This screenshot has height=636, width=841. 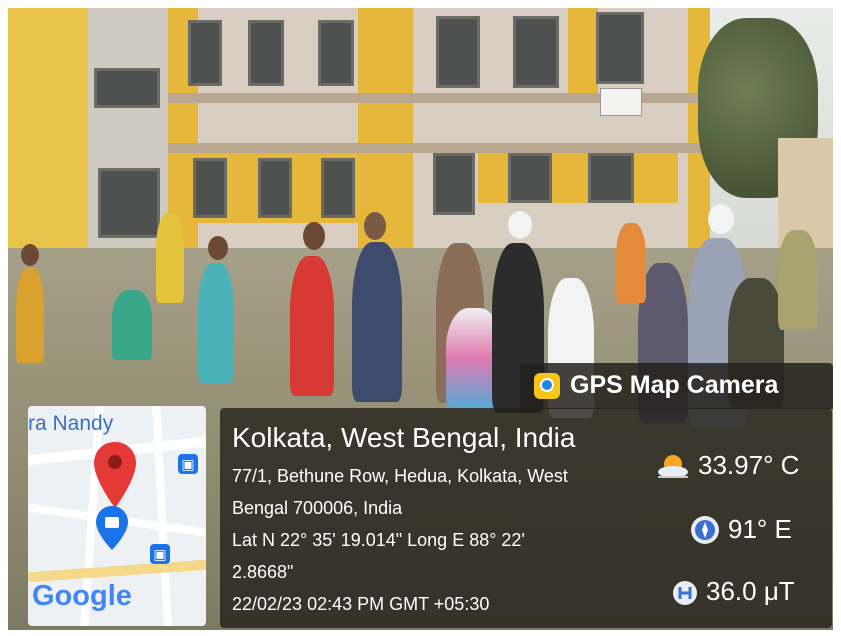 What do you see at coordinates (115, 475) in the screenshot?
I see `location-pin-icon` at bounding box center [115, 475].